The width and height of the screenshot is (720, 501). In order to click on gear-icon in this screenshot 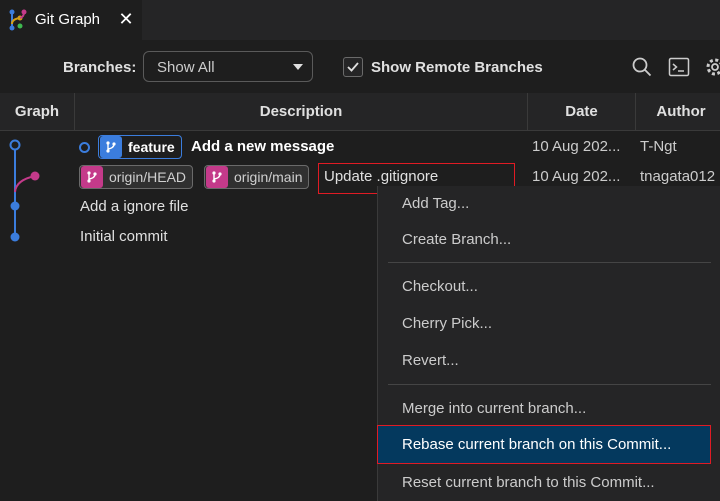, I will do `click(712, 67)`.